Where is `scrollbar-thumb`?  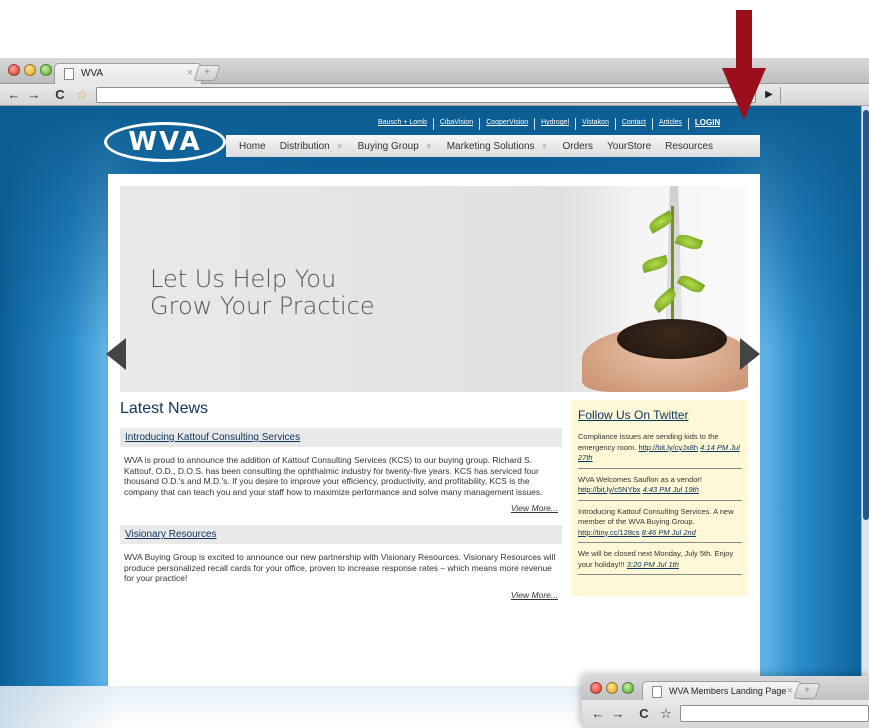
scrollbar-thumb is located at coordinates (866, 315).